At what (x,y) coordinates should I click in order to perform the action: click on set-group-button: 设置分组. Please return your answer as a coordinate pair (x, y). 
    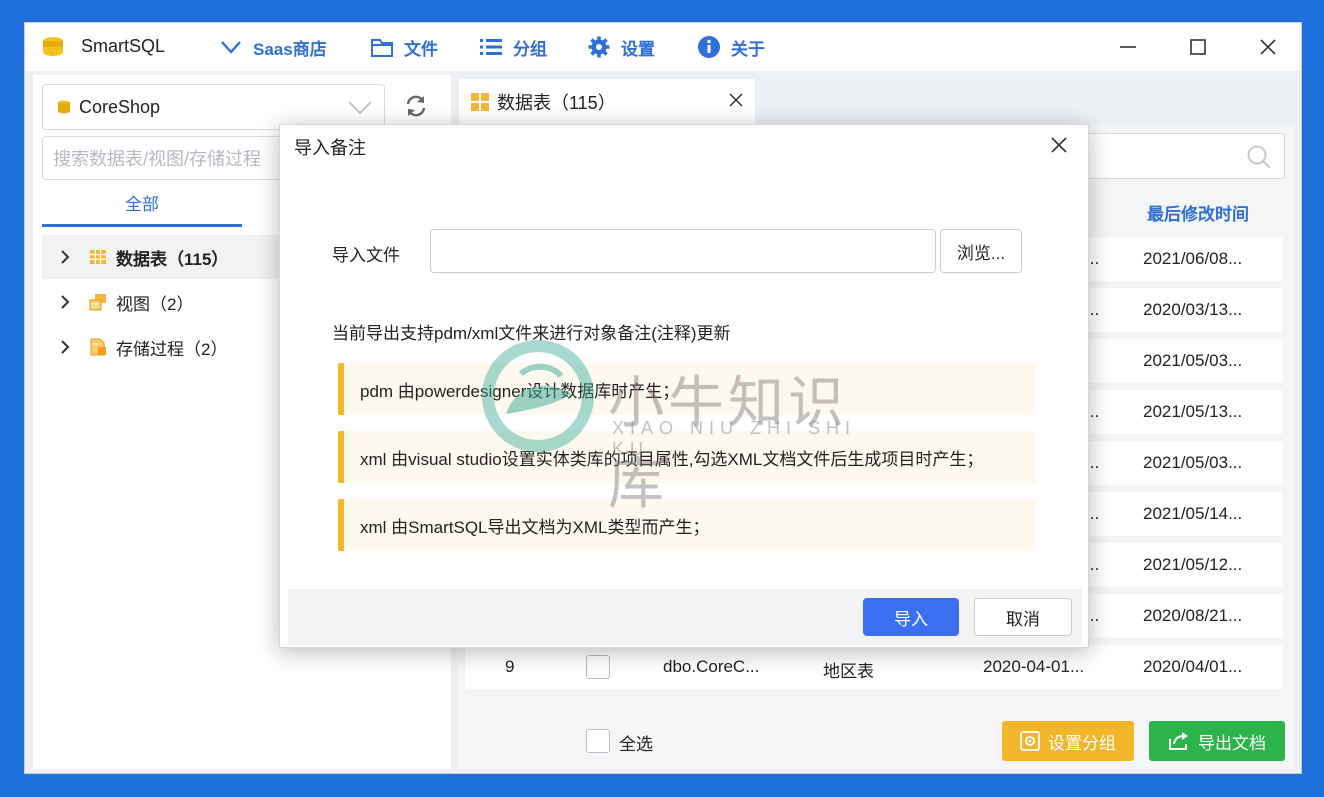
    Looking at the image, I should click on (1068, 741).